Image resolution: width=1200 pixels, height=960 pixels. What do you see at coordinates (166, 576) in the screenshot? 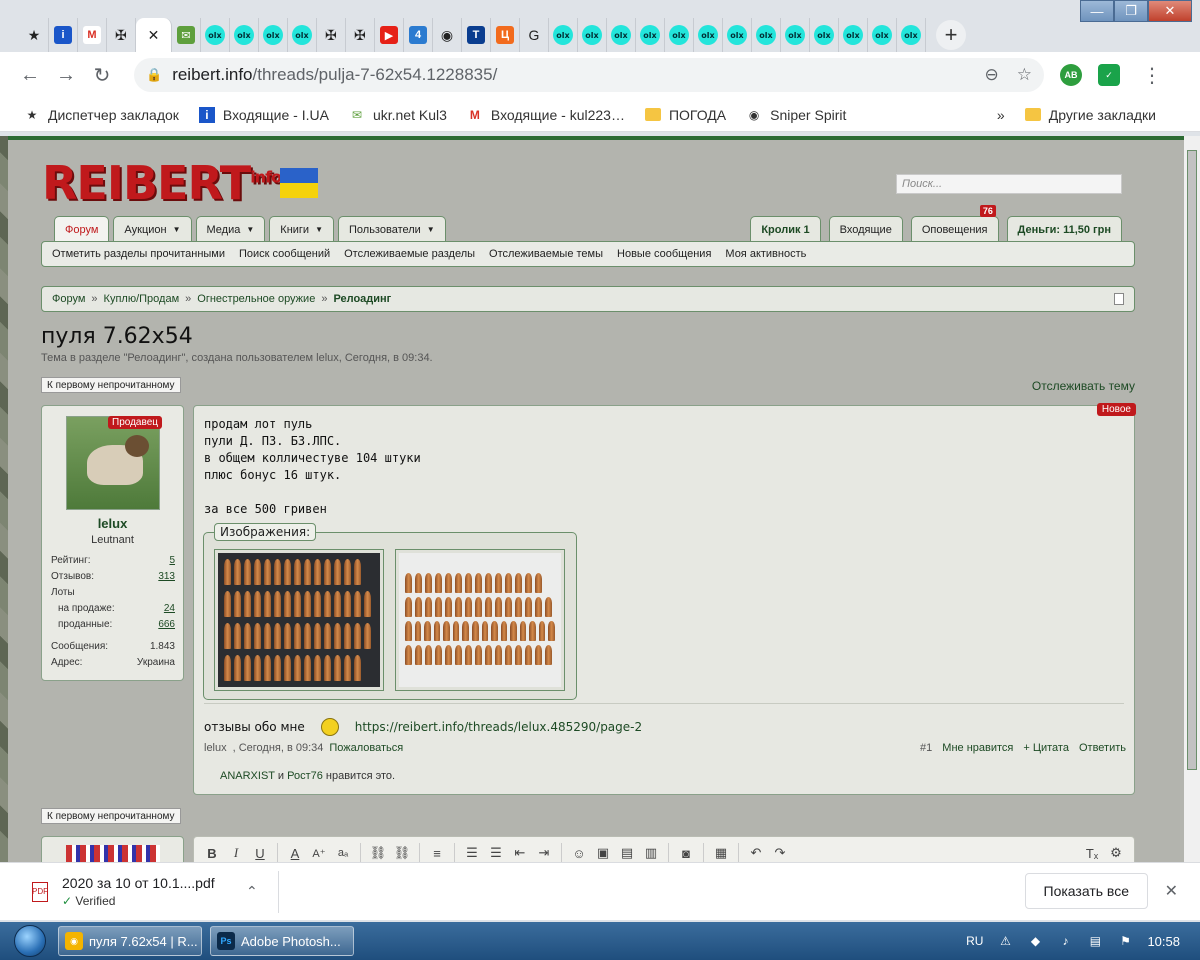
I see `stat-value: 313` at bounding box center [166, 576].